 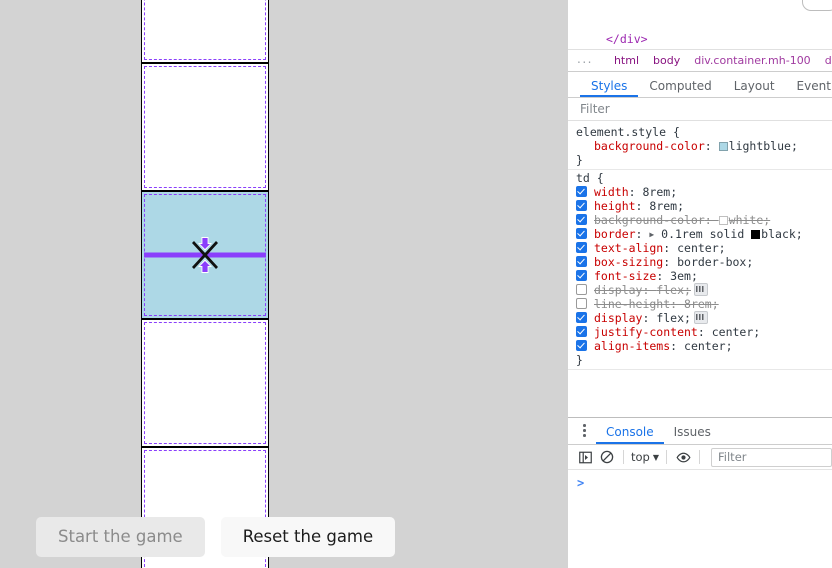 I want to click on declaration-property: height, so click(x=615, y=206).